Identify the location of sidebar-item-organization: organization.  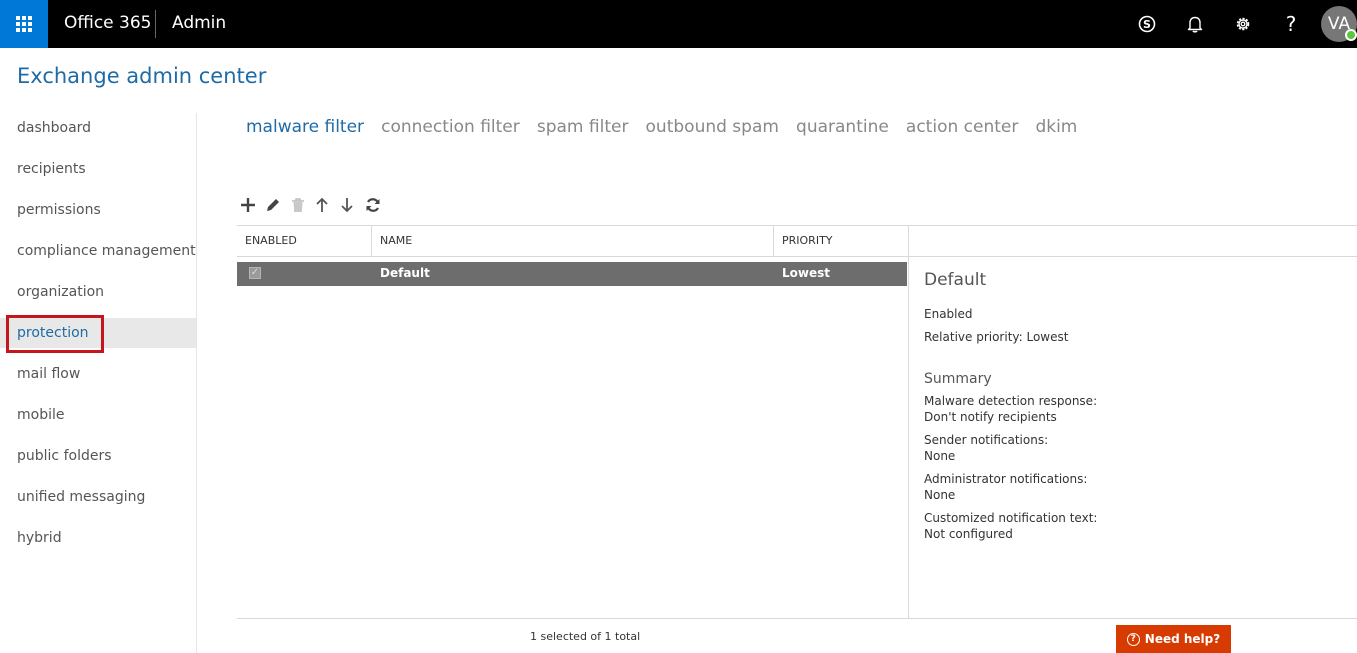
(98, 292).